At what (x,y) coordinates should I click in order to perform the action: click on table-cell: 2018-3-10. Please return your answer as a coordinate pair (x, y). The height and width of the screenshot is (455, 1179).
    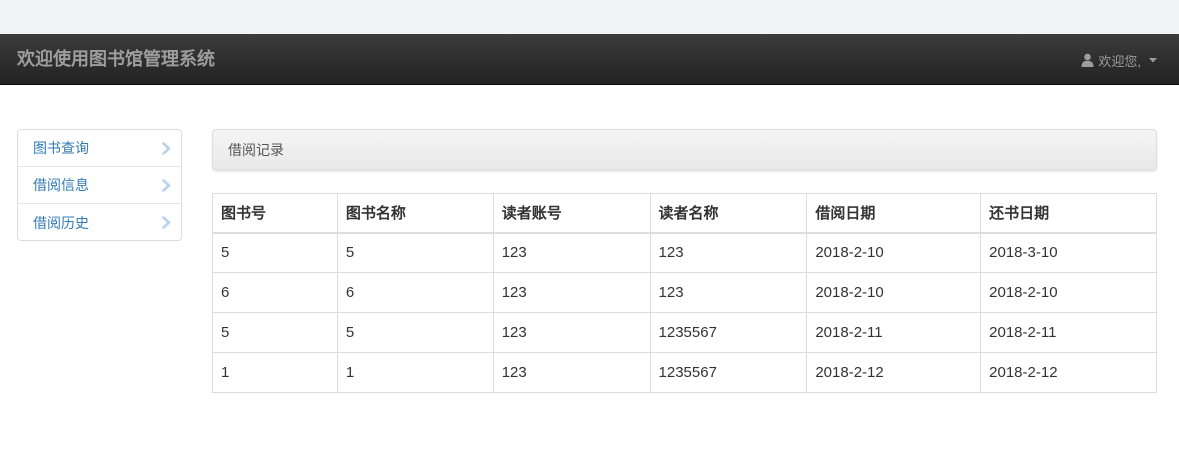
    Looking at the image, I should click on (1068, 252).